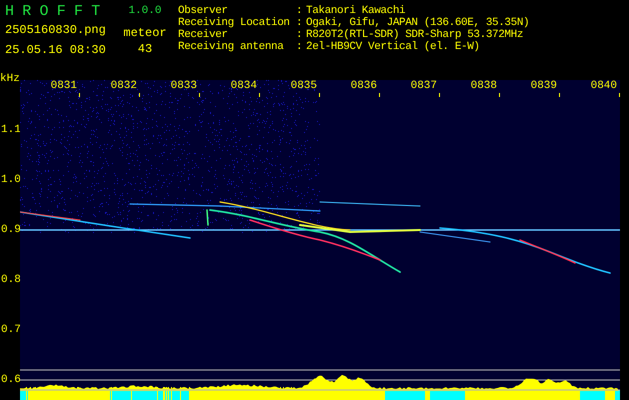  Describe the element at coordinates (63, 86) in the screenshot. I see `time-label: 0831` at that location.